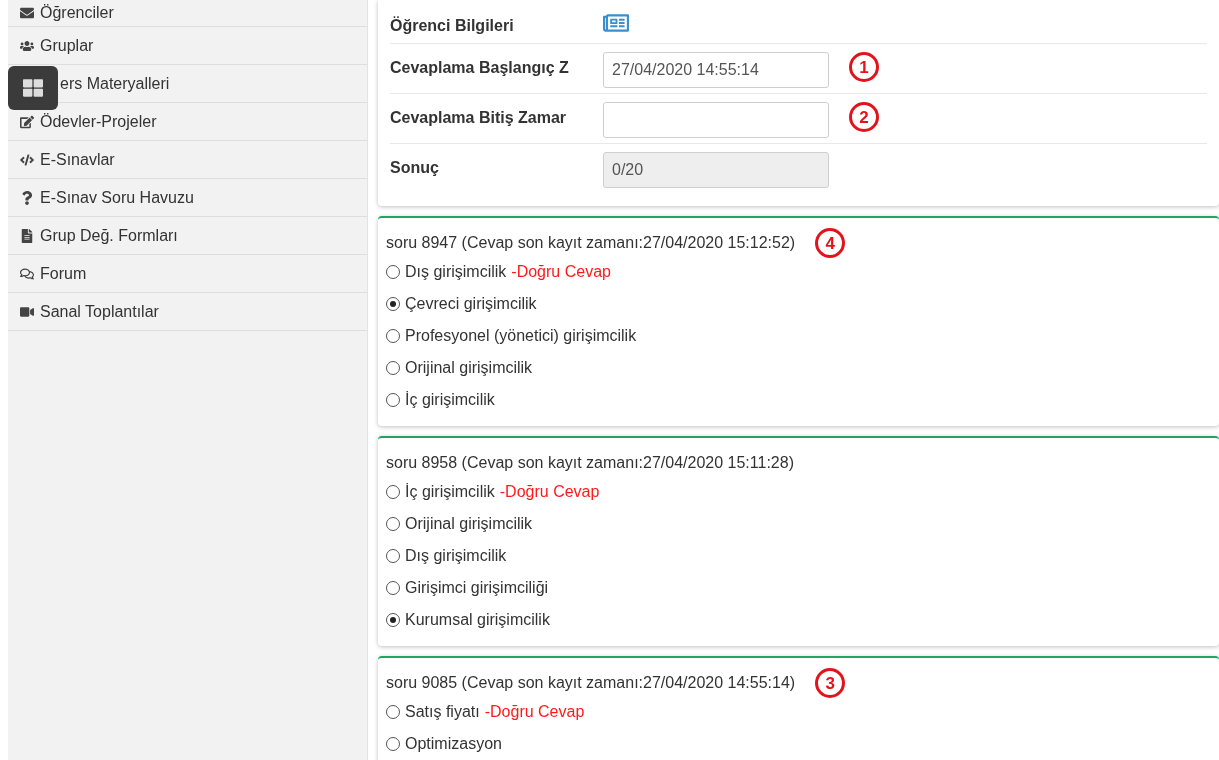 Image resolution: width=1219 pixels, height=760 pixels. Describe the element at coordinates (415, 168) in the screenshot. I see `field-label: Sonuç` at that location.